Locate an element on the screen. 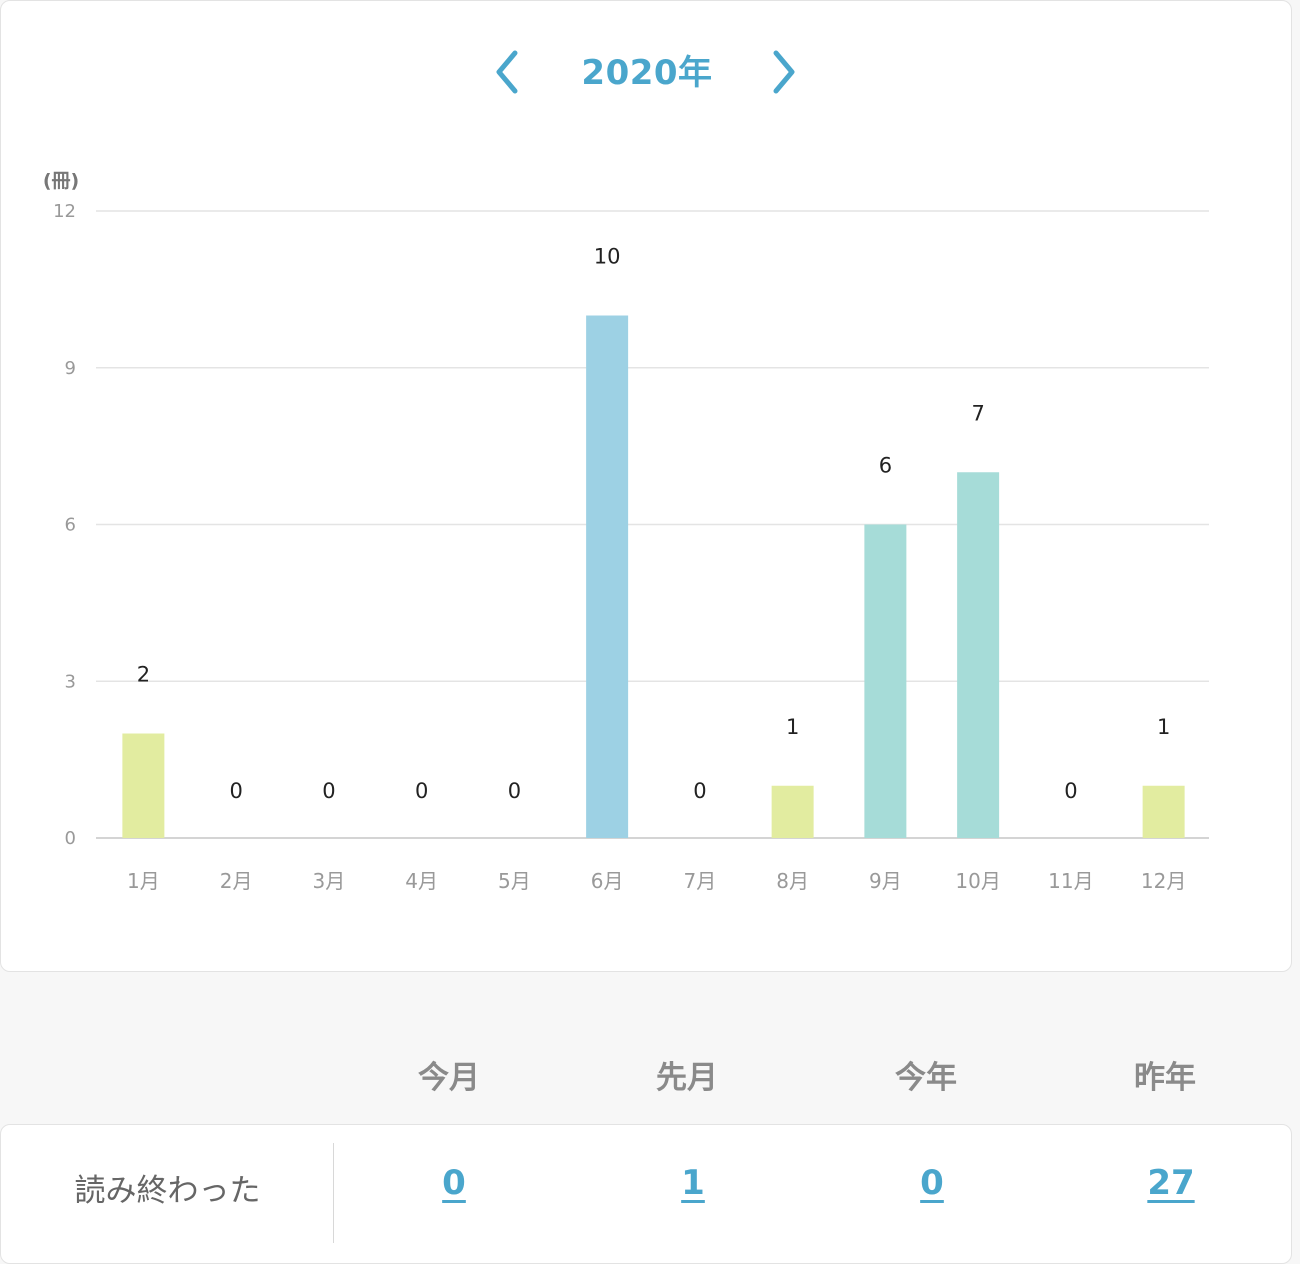 The width and height of the screenshot is (1300, 1264). x-tick-label: 7月 is located at coordinates (700, 881).